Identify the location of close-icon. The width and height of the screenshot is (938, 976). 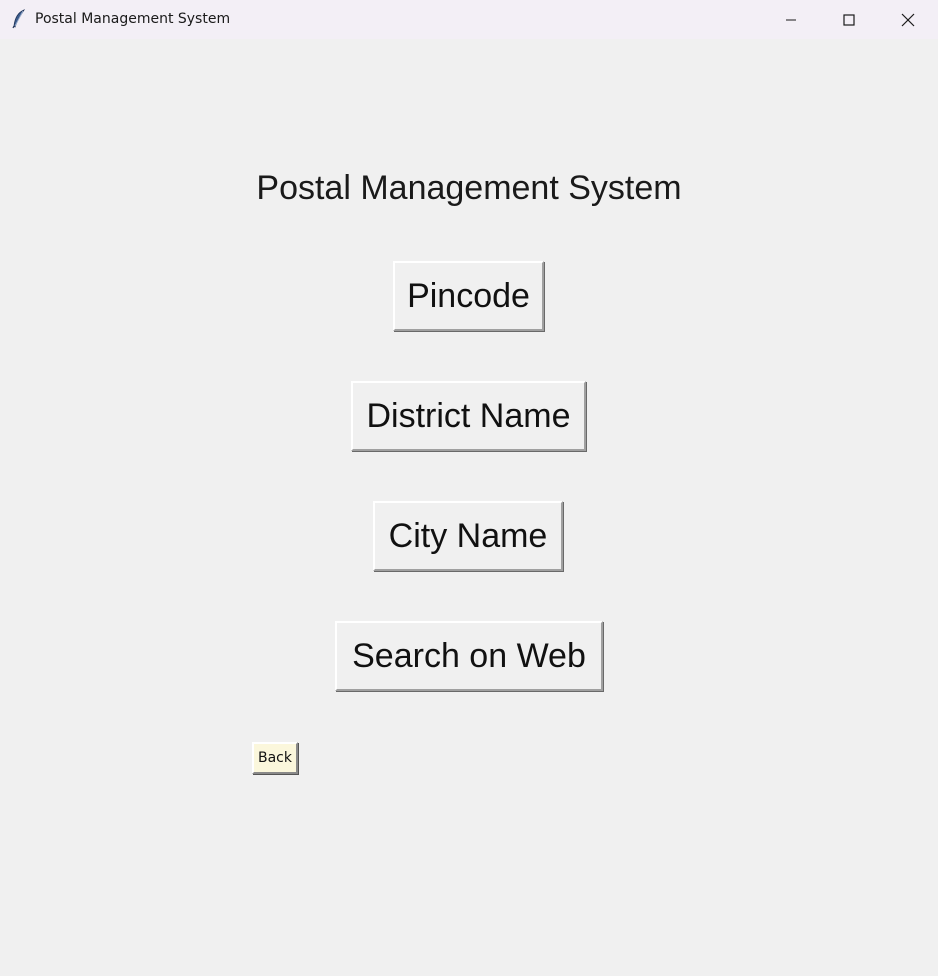
(908, 20).